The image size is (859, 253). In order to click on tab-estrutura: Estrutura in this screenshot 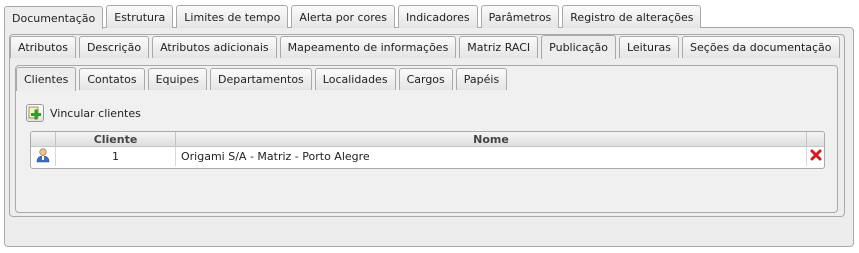, I will do `click(140, 16)`.